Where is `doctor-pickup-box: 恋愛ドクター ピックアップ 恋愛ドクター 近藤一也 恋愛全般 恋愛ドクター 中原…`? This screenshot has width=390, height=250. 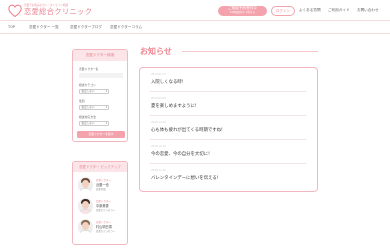 doctor-pickup-box: 恋愛ドクター ピックアップ 恋愛ドクター 近藤一也 恋愛全般 恋愛ドクター 中原… is located at coordinates (100, 203).